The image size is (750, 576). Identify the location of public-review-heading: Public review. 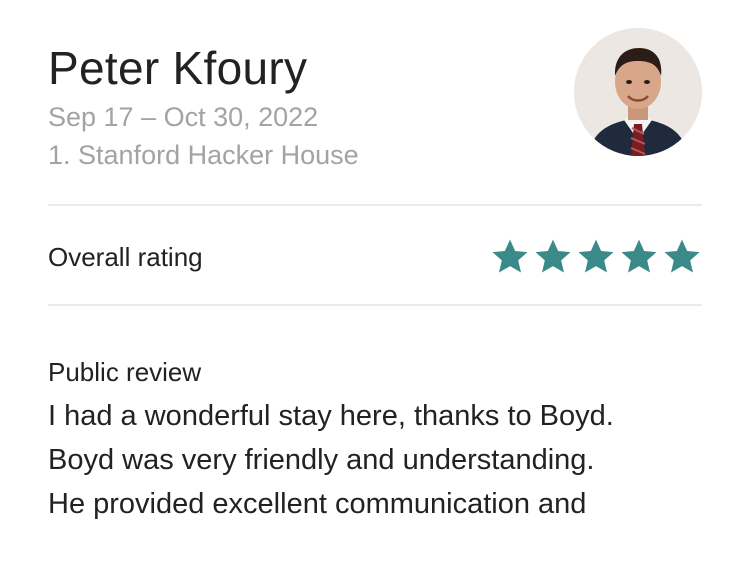
(125, 372).